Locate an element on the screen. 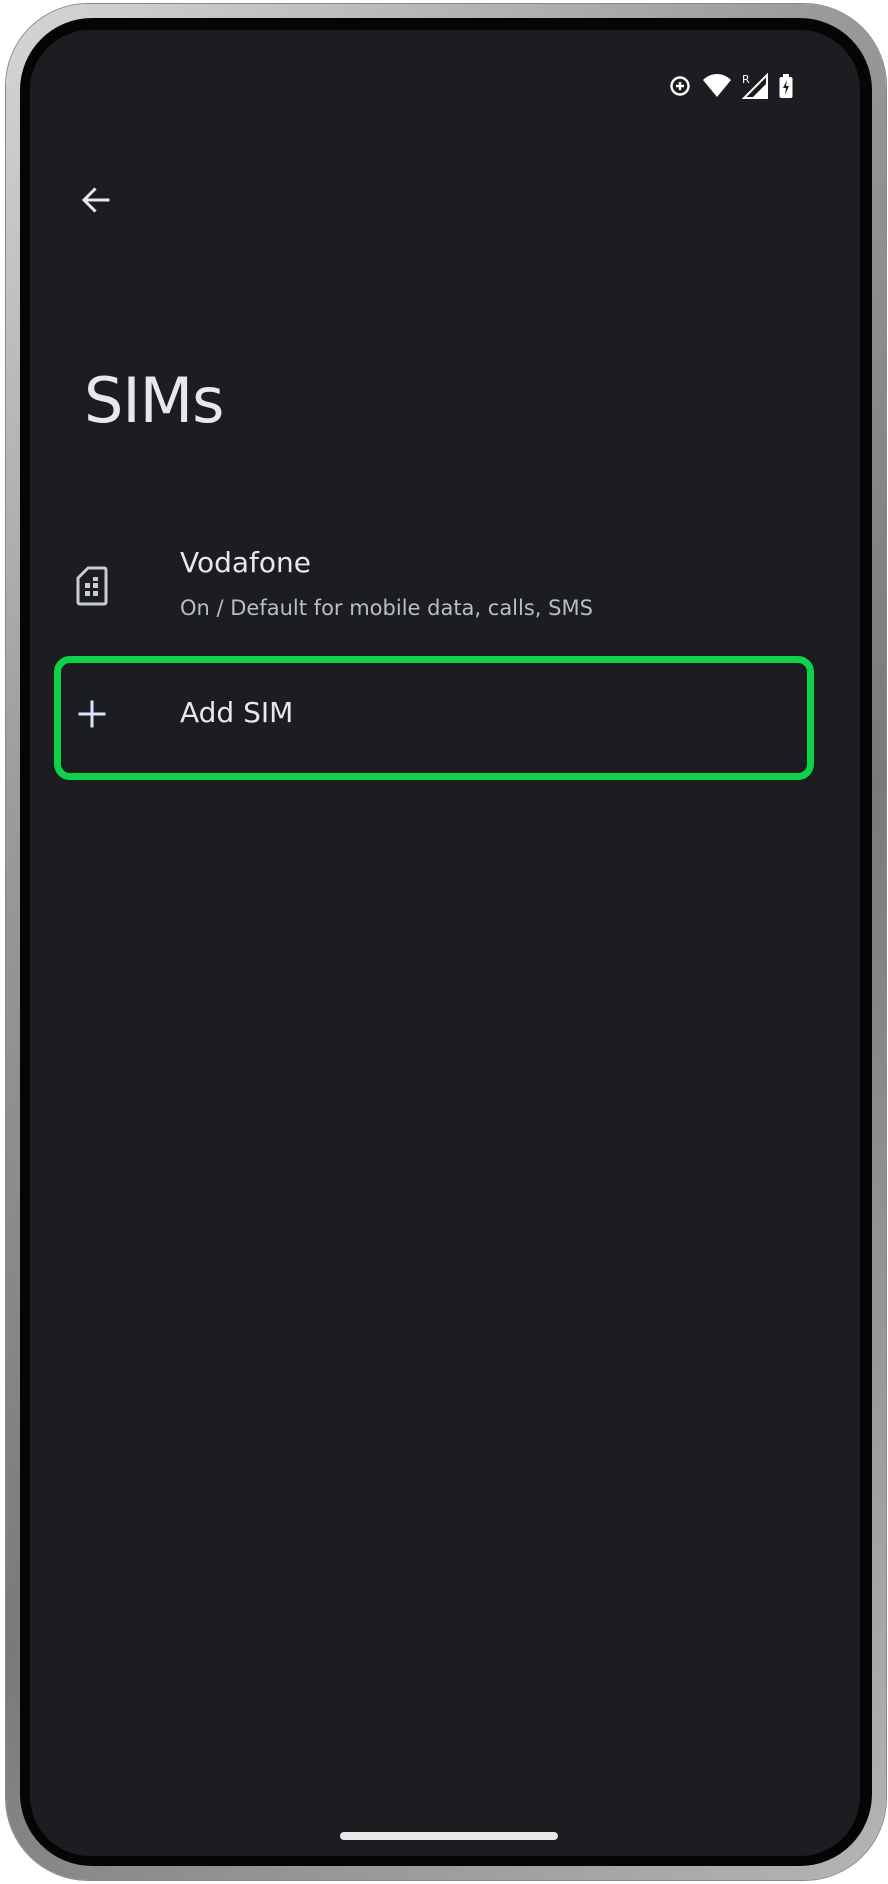  sim-name: Vodafone is located at coordinates (246, 562).